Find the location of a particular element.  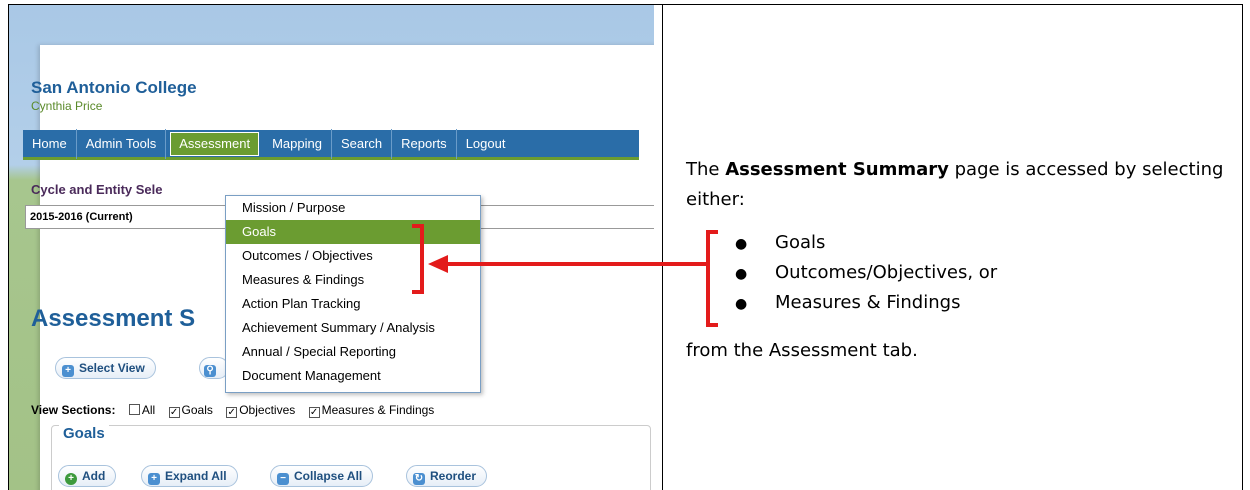

checkbox-icon is located at coordinates (134, 409).